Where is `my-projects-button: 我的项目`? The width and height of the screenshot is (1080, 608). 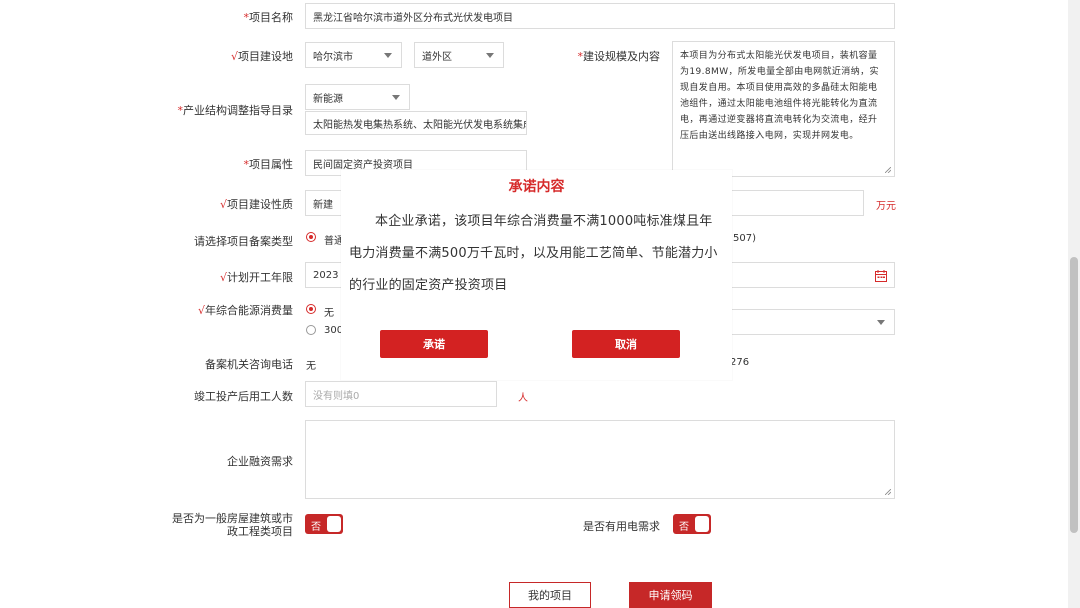 my-projects-button: 我的项目 is located at coordinates (550, 595).